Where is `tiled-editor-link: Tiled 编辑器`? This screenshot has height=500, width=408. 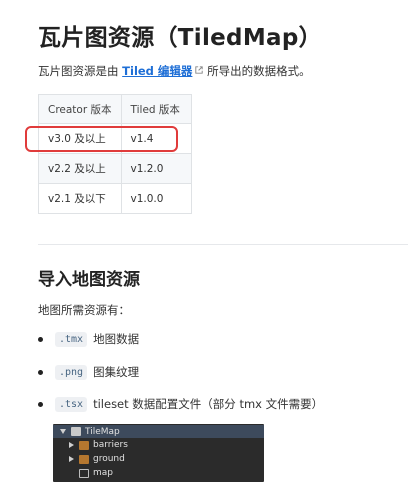 tiled-editor-link: Tiled 编辑器 is located at coordinates (157, 71).